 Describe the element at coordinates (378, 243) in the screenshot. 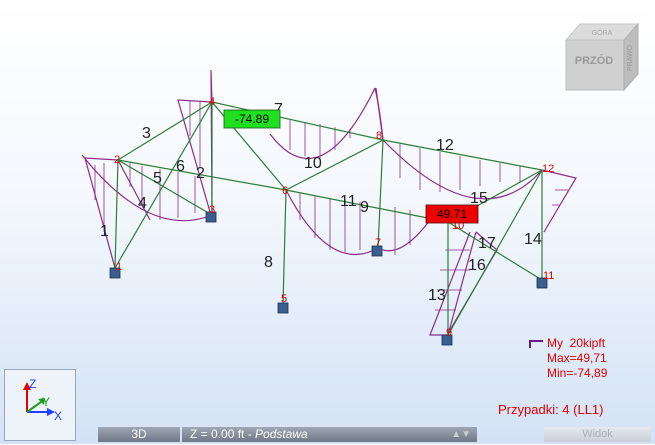

I see `node-label: 7` at that location.